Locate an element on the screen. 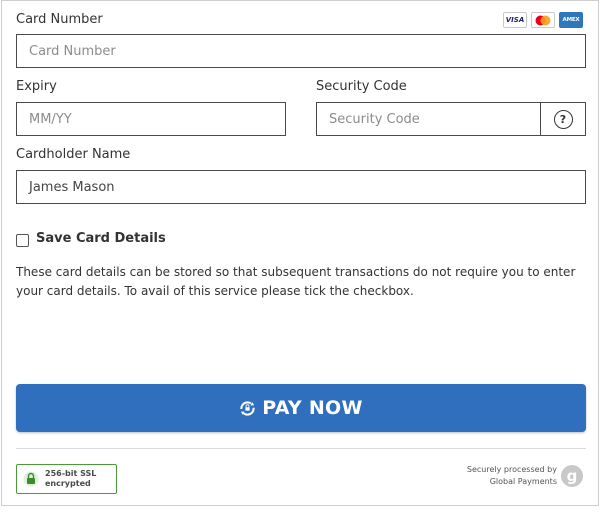  expiry-placeholder: MM/YY is located at coordinates (50, 119).